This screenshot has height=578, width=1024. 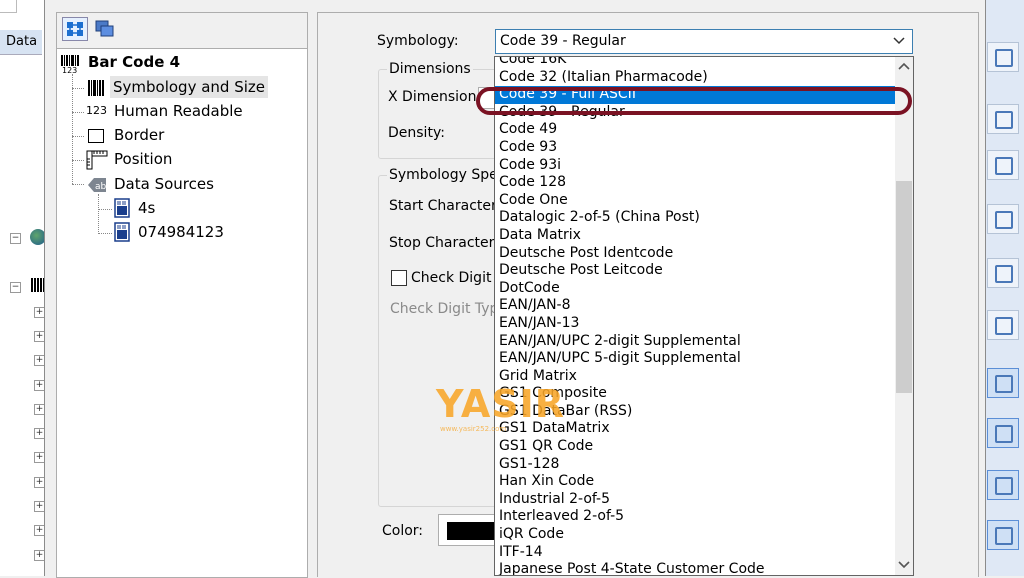 What do you see at coordinates (695, 148) in the screenshot?
I see `dropdown-option: Code 93` at bounding box center [695, 148].